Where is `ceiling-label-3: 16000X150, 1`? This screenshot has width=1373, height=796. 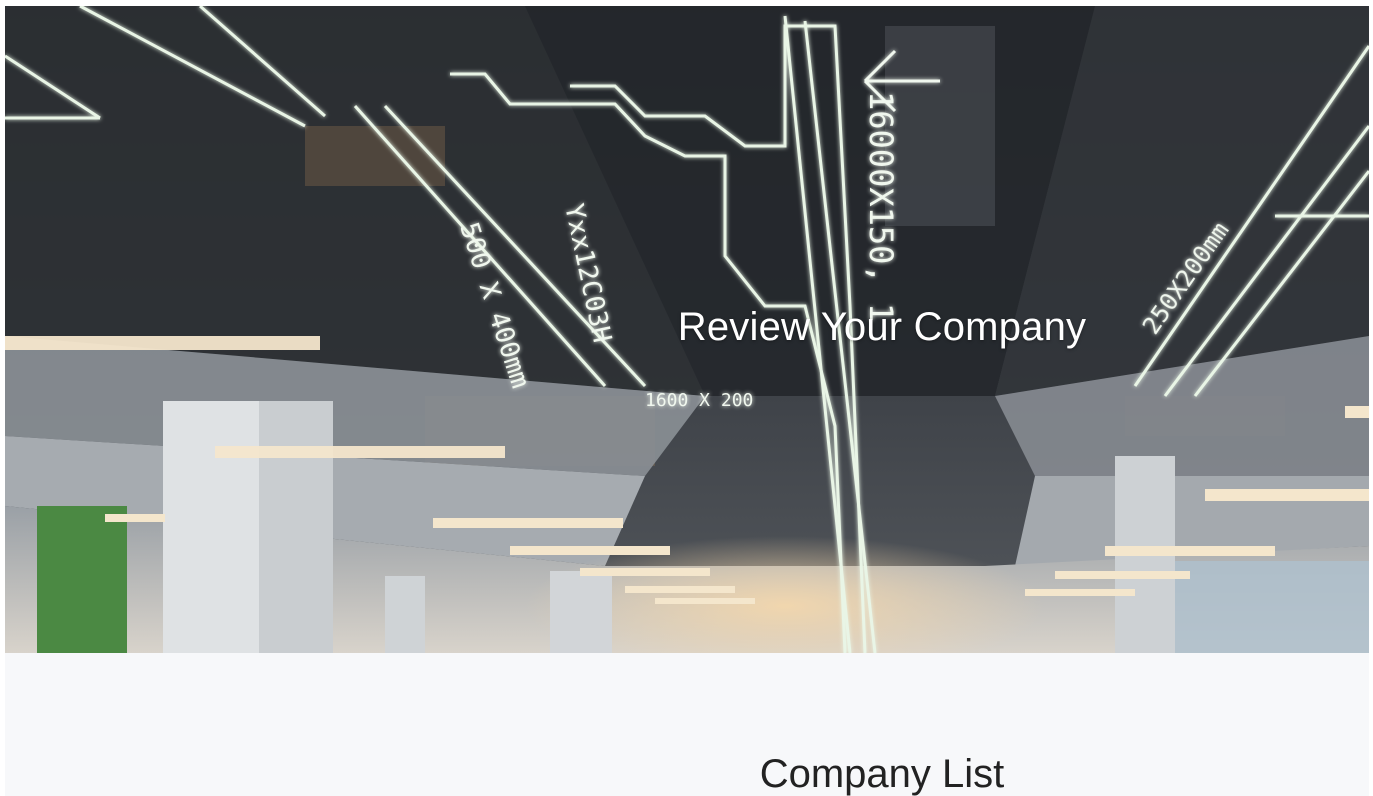 ceiling-label-3: 16000X150, 1 is located at coordinates (881, 206).